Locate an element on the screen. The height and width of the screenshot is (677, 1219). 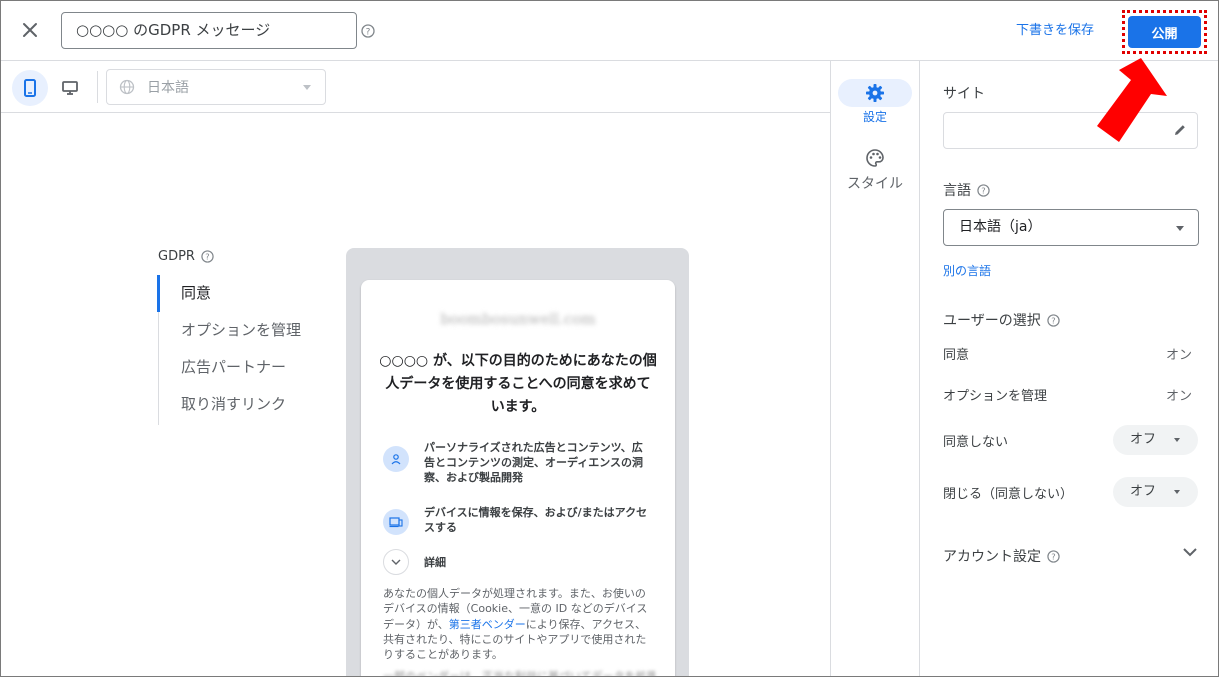
other-language-link: 別の言語 is located at coordinates (967, 270).